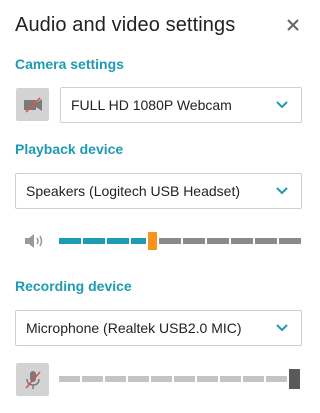 This screenshot has width=320, height=413. Describe the element at coordinates (133, 191) in the screenshot. I see `playback-select-value: Speakers (Logitech USB Headset)` at that location.